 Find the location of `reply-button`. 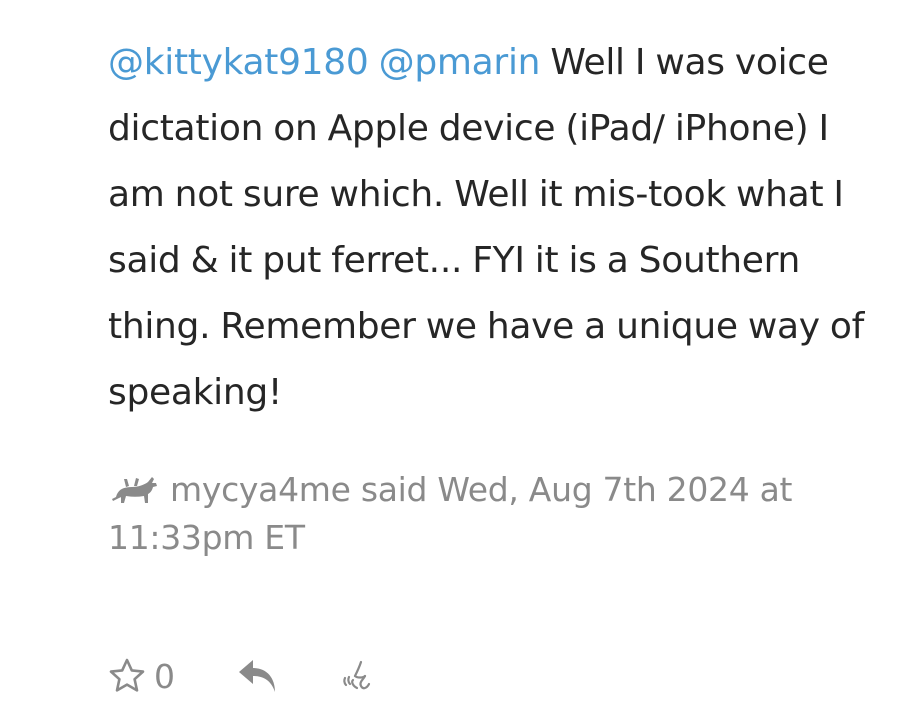

reply-button is located at coordinates (259, 676).